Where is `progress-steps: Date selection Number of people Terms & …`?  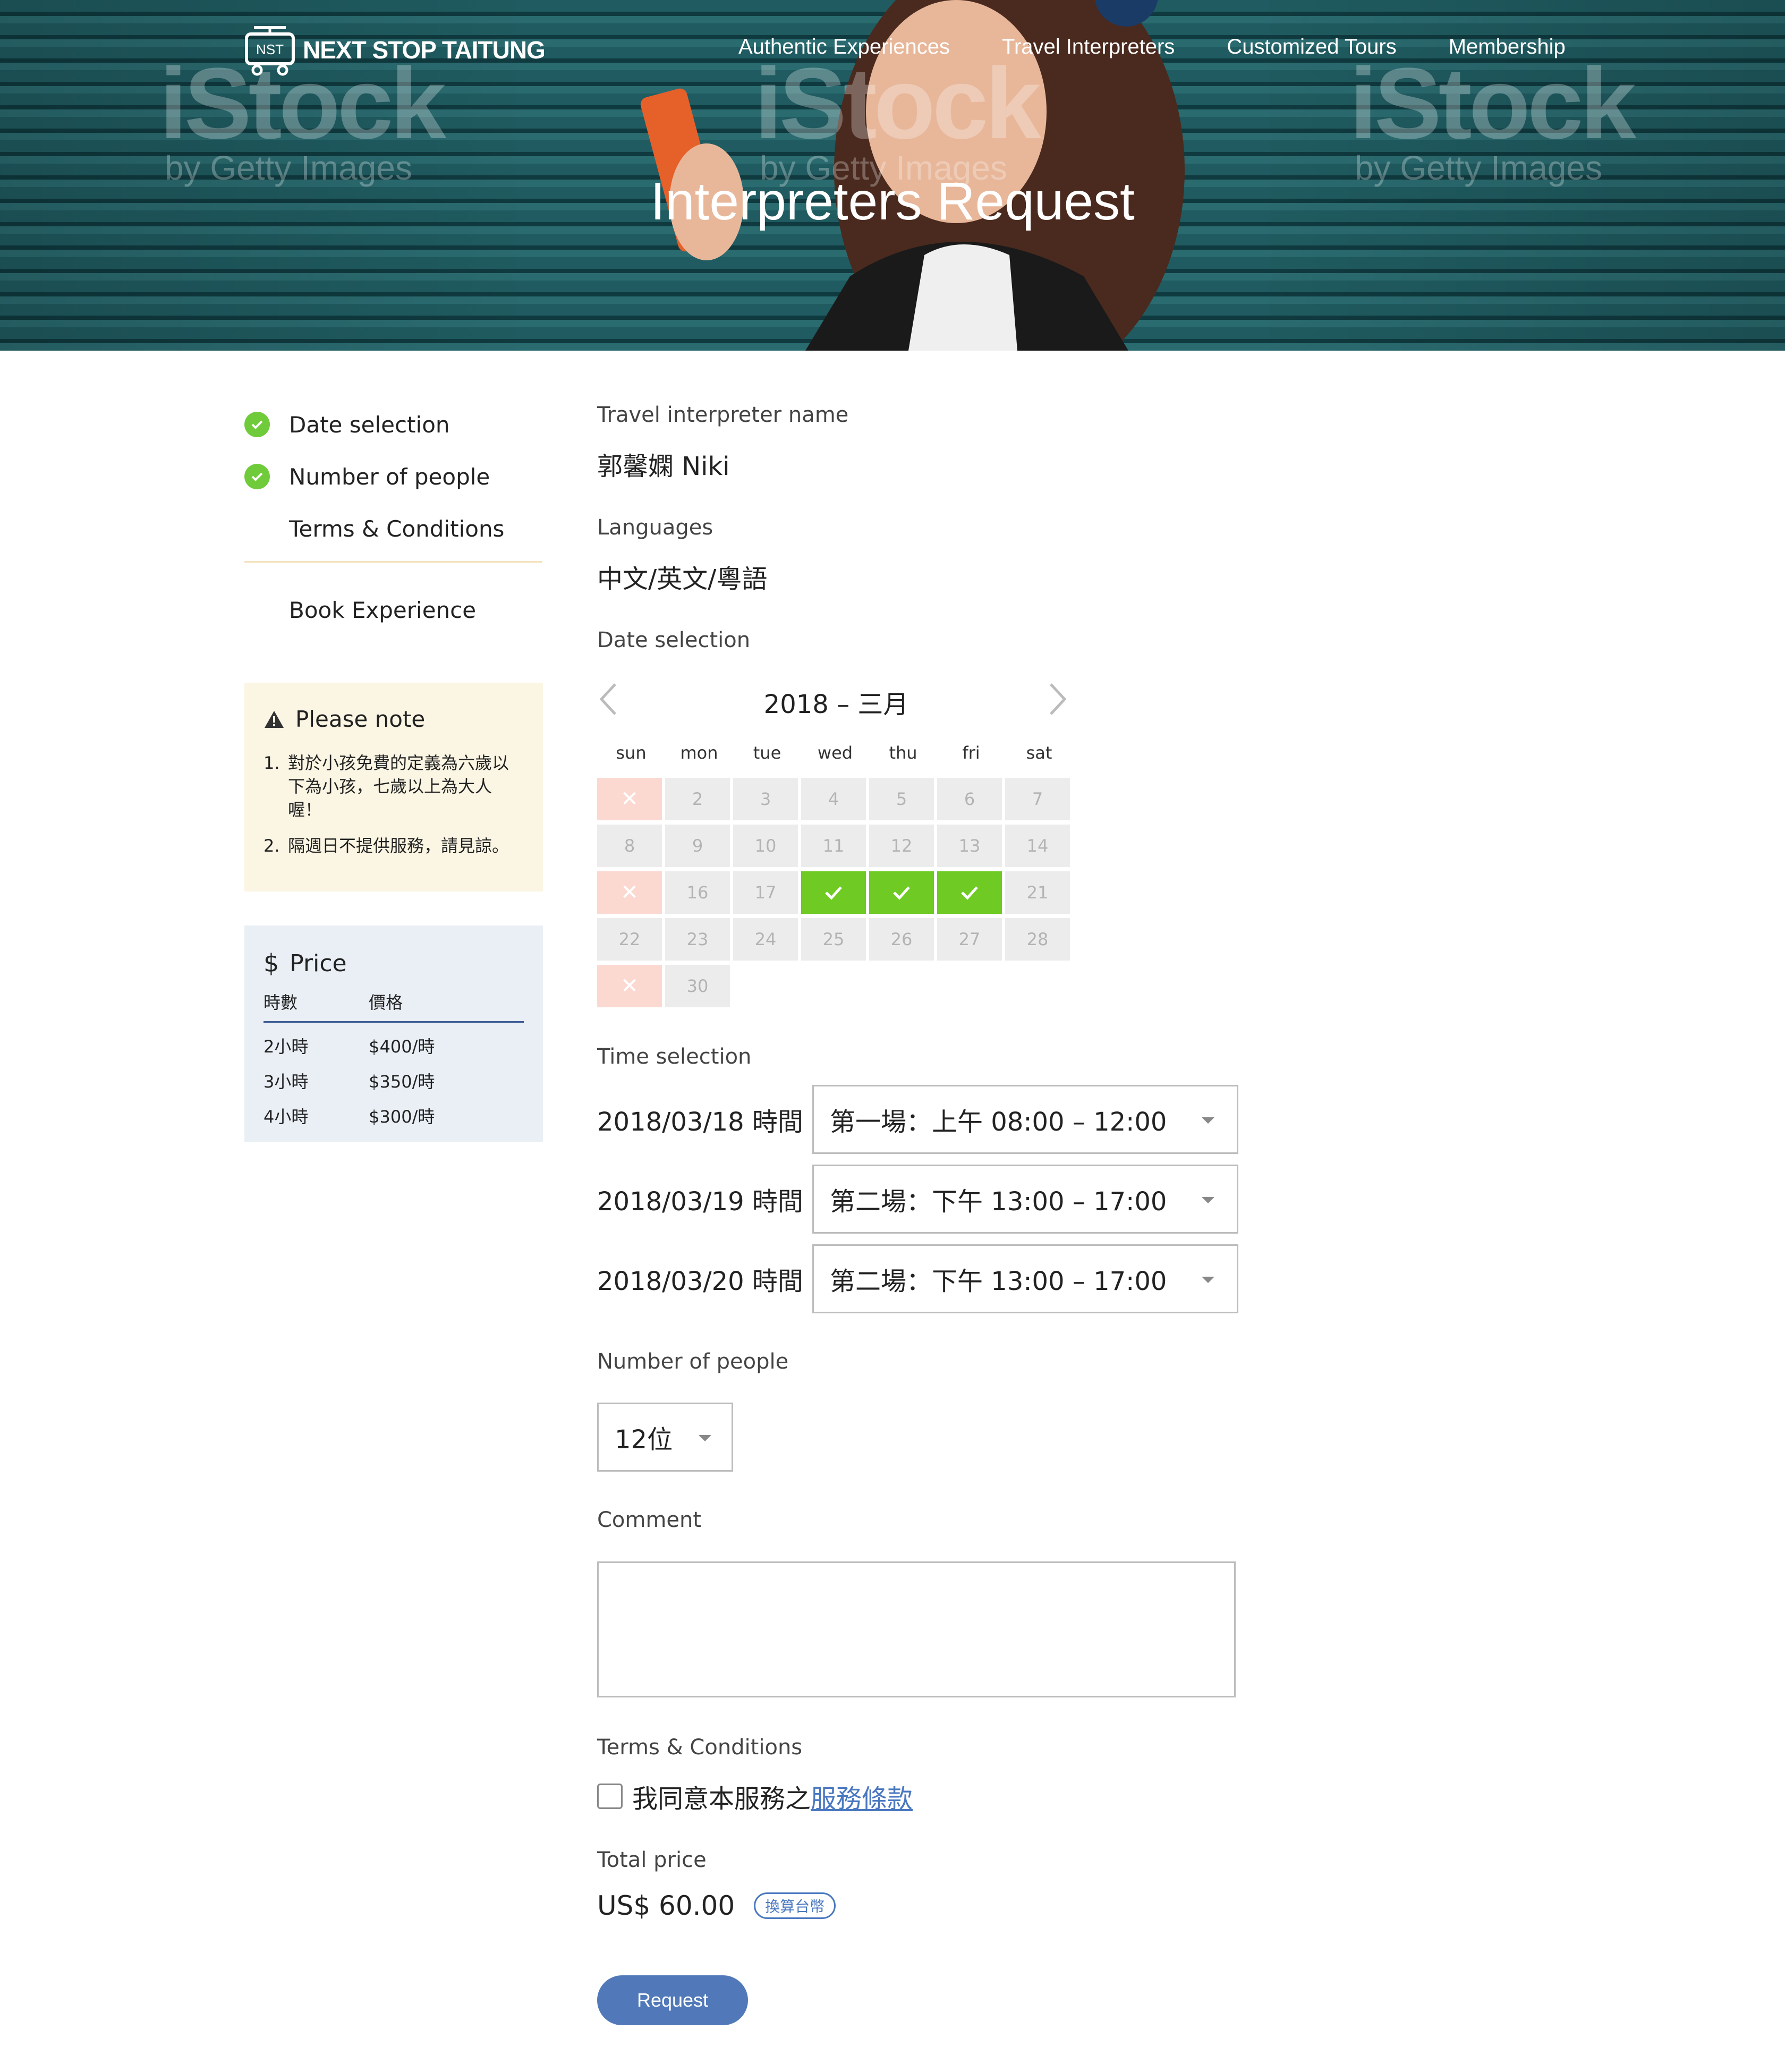
progress-steps: Date selection Number of people Terms & … is located at coordinates (393, 517).